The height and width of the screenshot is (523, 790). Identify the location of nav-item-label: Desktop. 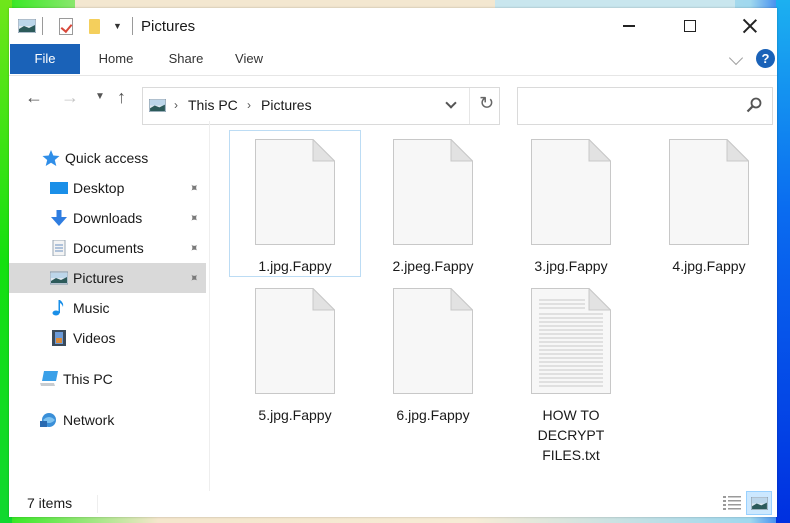
(99, 188).